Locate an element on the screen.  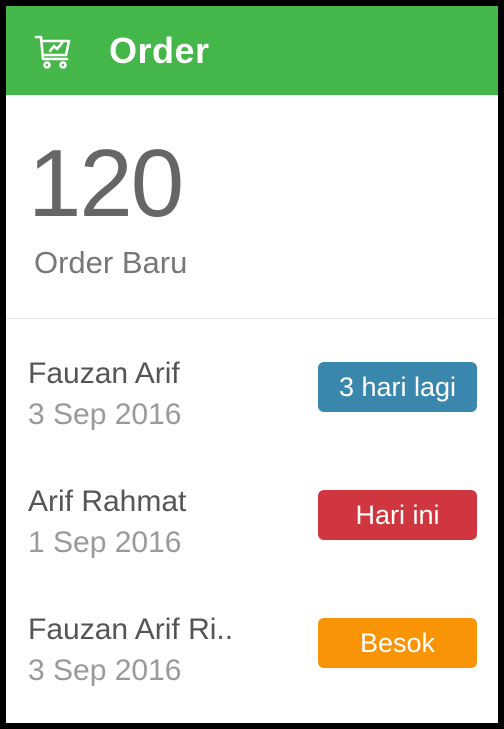
status-badge: Besok is located at coordinates (397, 643).